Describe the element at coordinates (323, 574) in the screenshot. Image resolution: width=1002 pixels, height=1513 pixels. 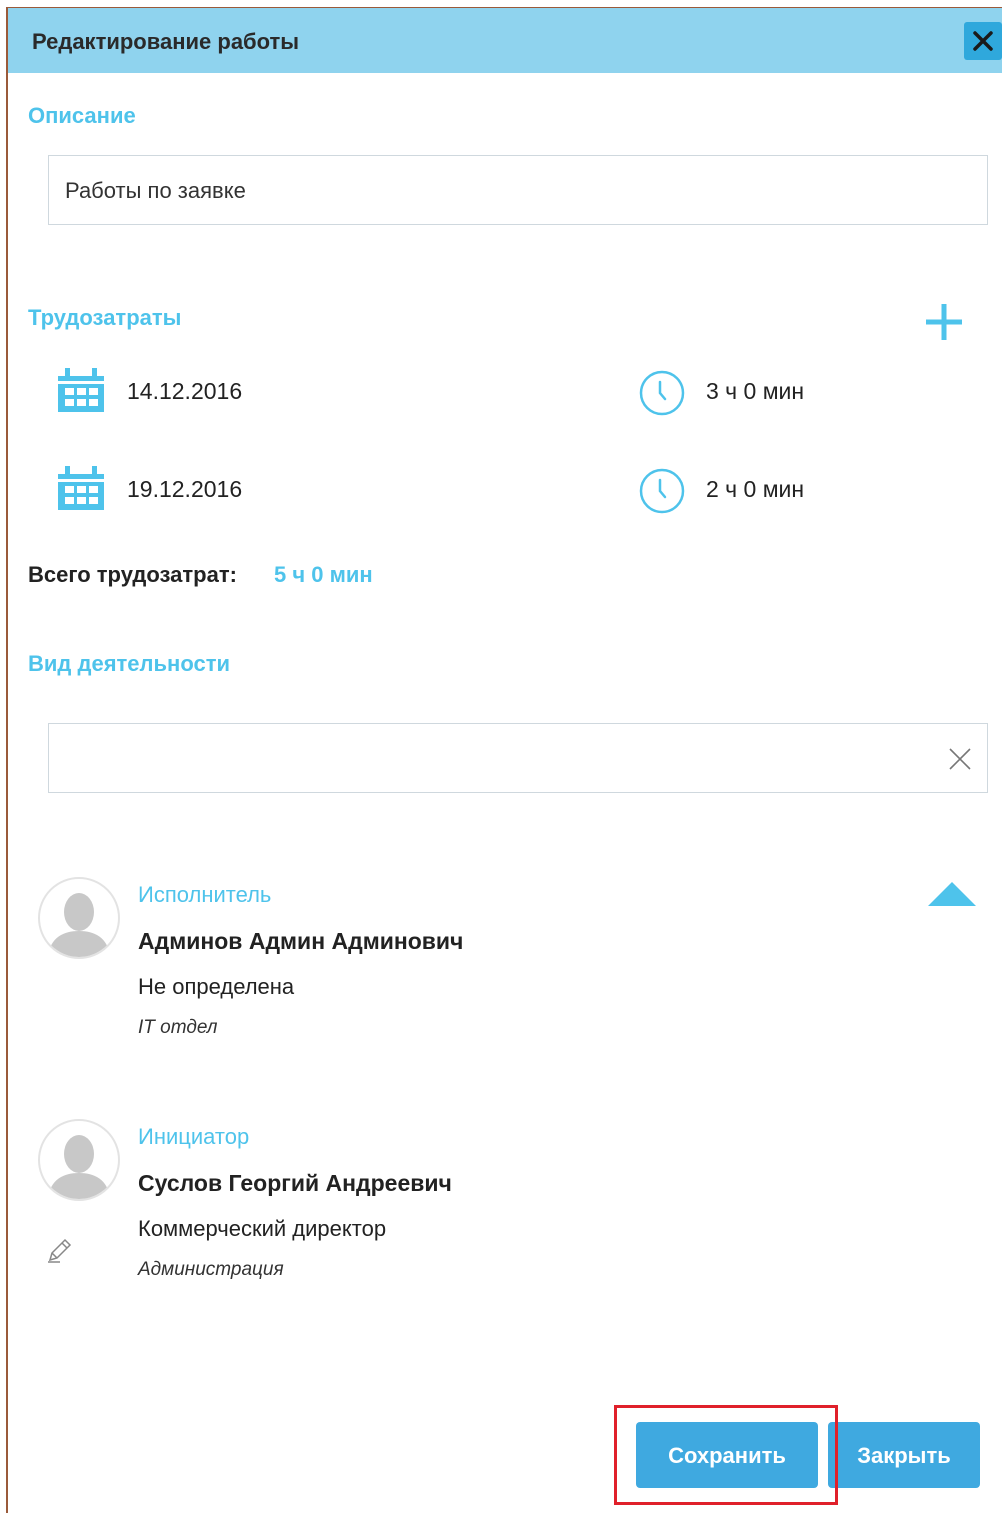
I see `labor-total-value: 5 ч 0 мин` at that location.